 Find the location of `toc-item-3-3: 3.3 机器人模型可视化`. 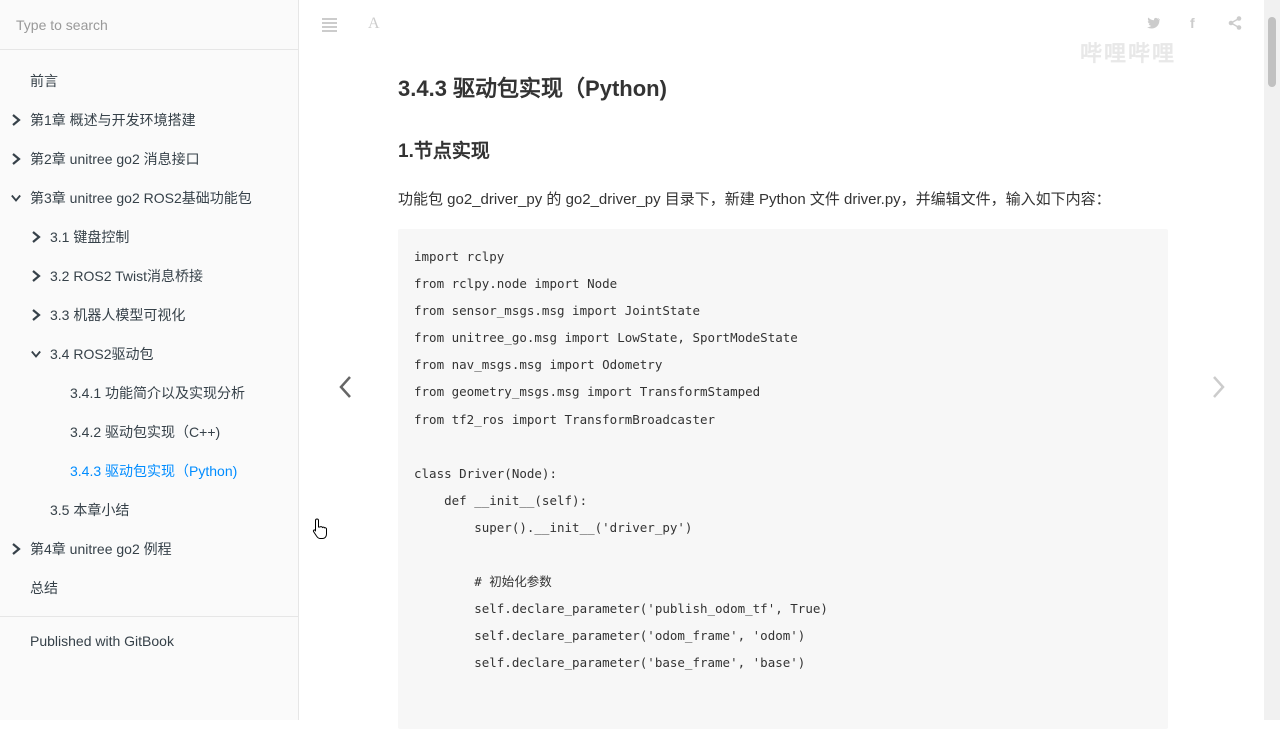

toc-item-3-3: 3.3 机器人模型可视化 is located at coordinates (149, 314).